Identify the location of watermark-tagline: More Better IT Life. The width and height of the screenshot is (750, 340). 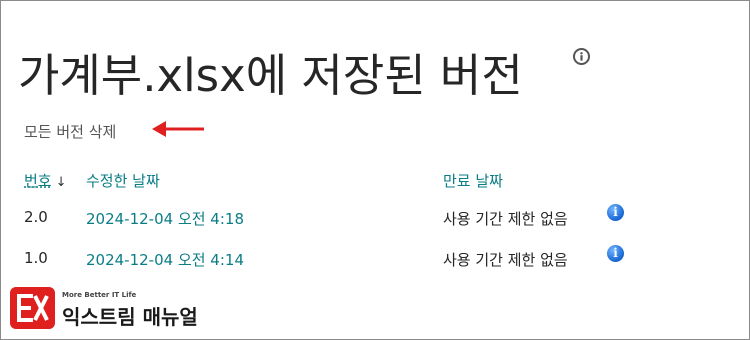
(99, 295).